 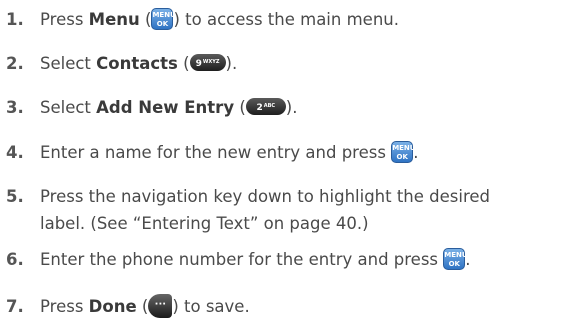 I want to click on key-2-icon: 2ABC, so click(x=265, y=106).